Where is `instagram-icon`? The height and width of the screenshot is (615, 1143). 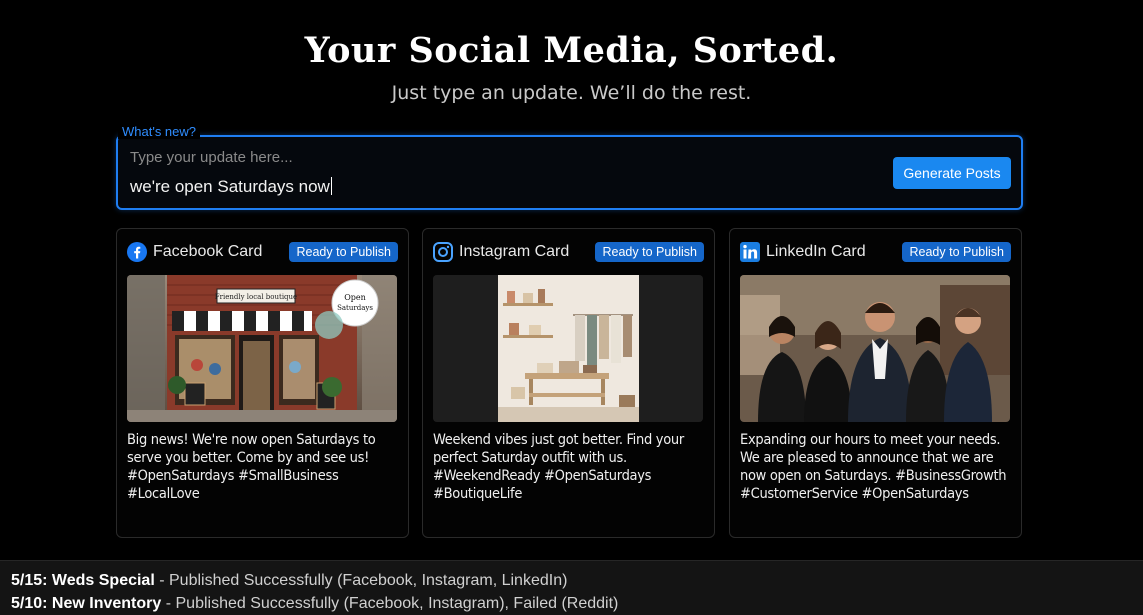 instagram-icon is located at coordinates (443, 252).